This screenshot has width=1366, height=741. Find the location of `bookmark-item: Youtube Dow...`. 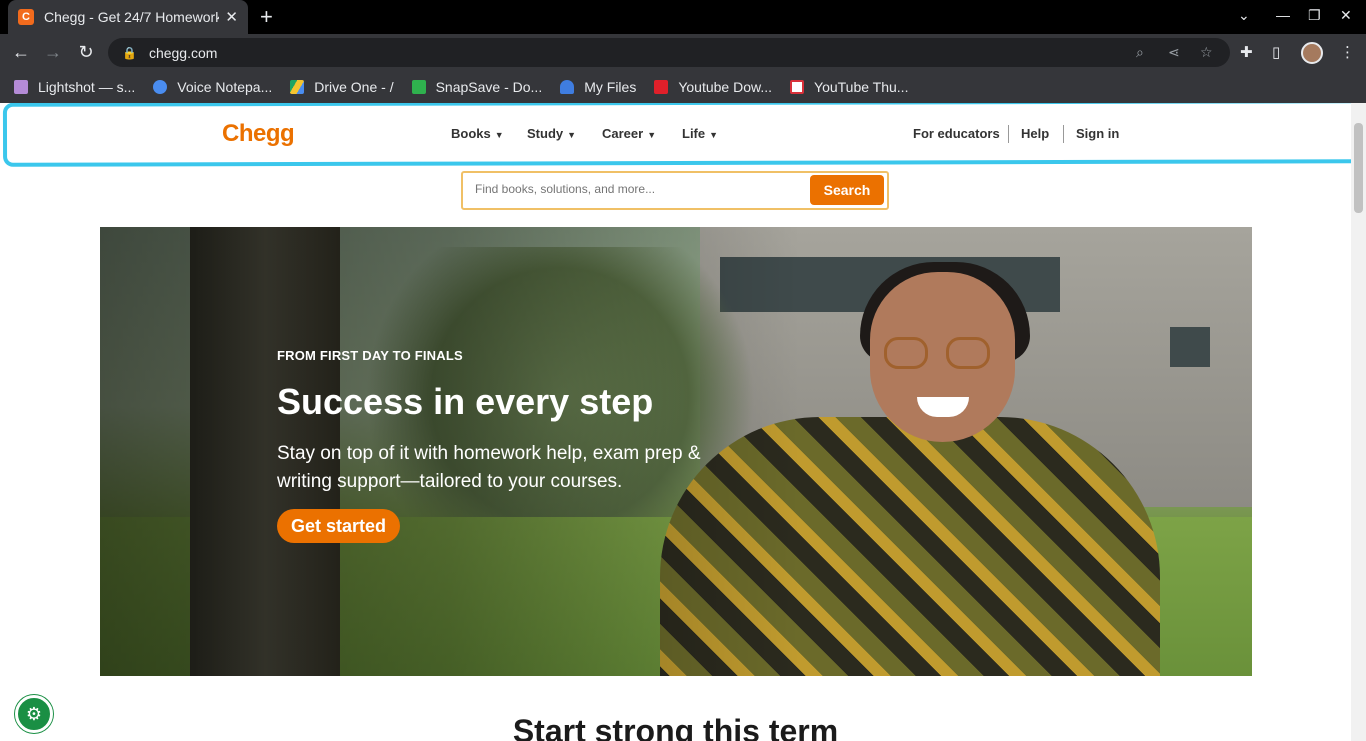

bookmark-item: Youtube Dow... is located at coordinates (713, 87).